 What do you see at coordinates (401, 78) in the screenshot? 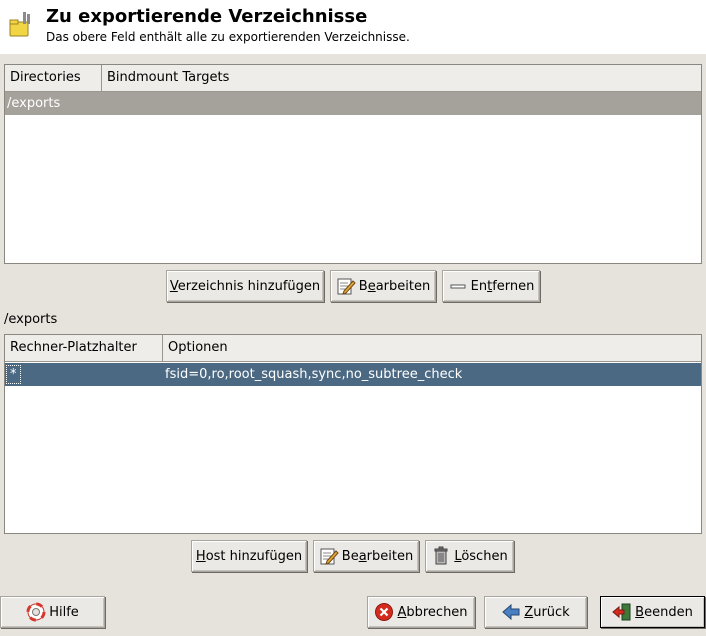
I see `column-header-bindmount-targets: Bindmount Targets` at bounding box center [401, 78].